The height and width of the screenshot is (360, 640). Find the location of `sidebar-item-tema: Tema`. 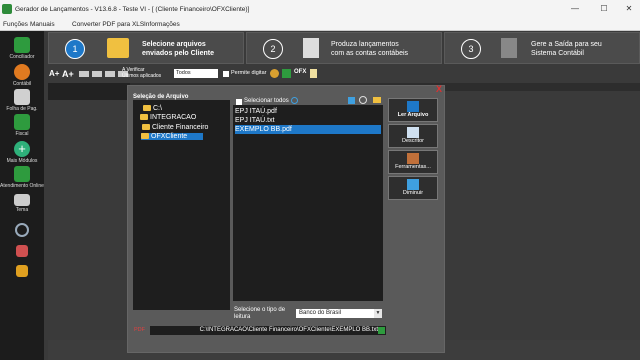

sidebar-item-tema: Tema is located at coordinates (22, 203).